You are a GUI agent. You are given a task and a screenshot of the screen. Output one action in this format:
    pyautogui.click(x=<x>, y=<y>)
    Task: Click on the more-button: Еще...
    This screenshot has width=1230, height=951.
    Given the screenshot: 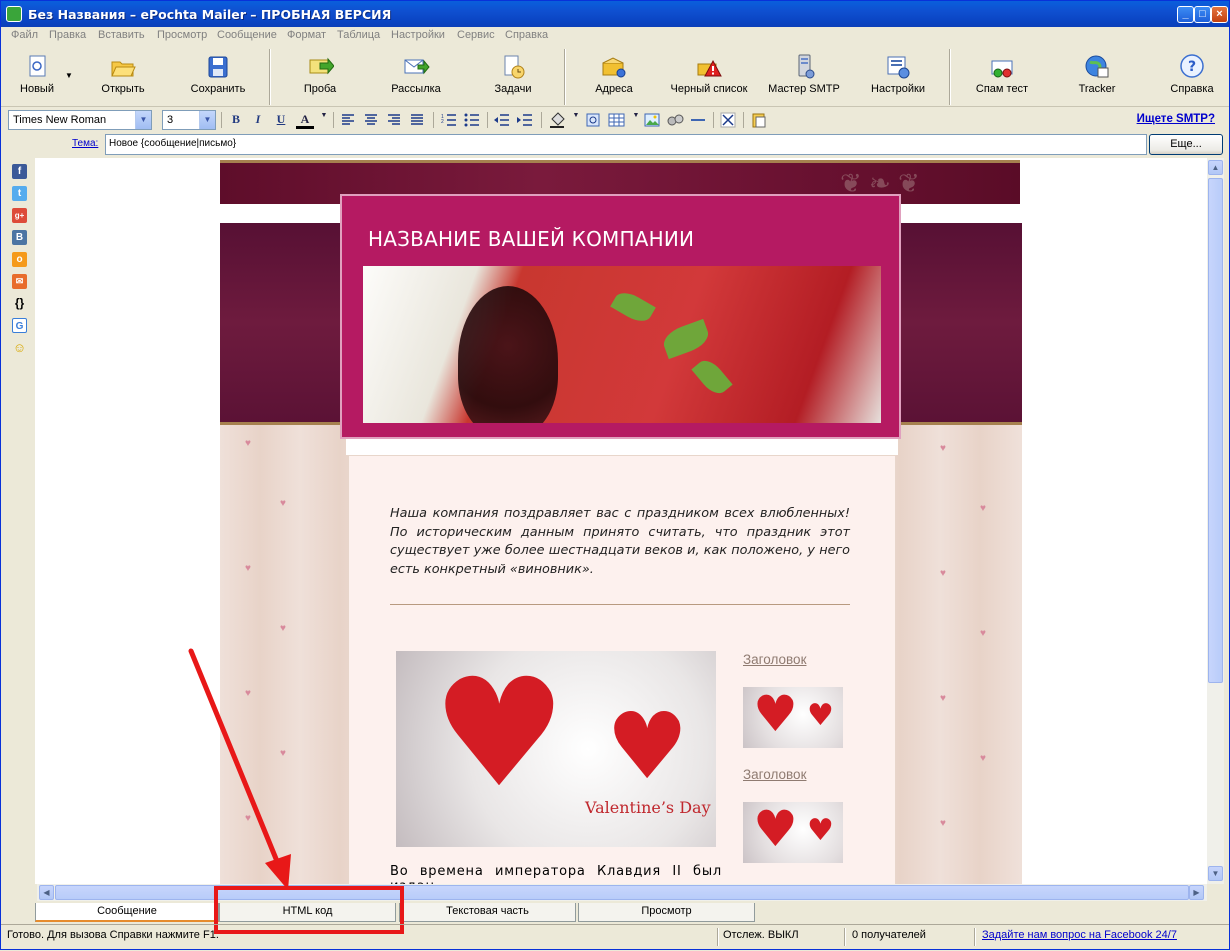 What is the action you would take?
    pyautogui.click(x=1186, y=144)
    